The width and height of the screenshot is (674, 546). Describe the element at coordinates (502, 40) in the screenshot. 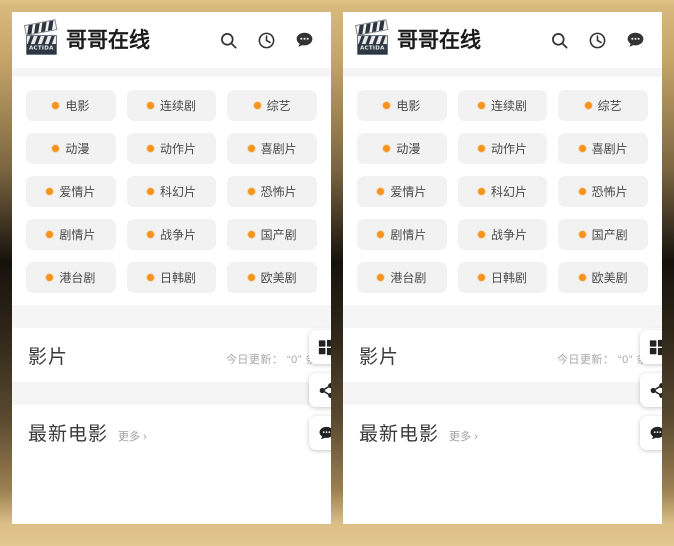

I see `app-header: ACTIDA 哥哥在线` at that location.